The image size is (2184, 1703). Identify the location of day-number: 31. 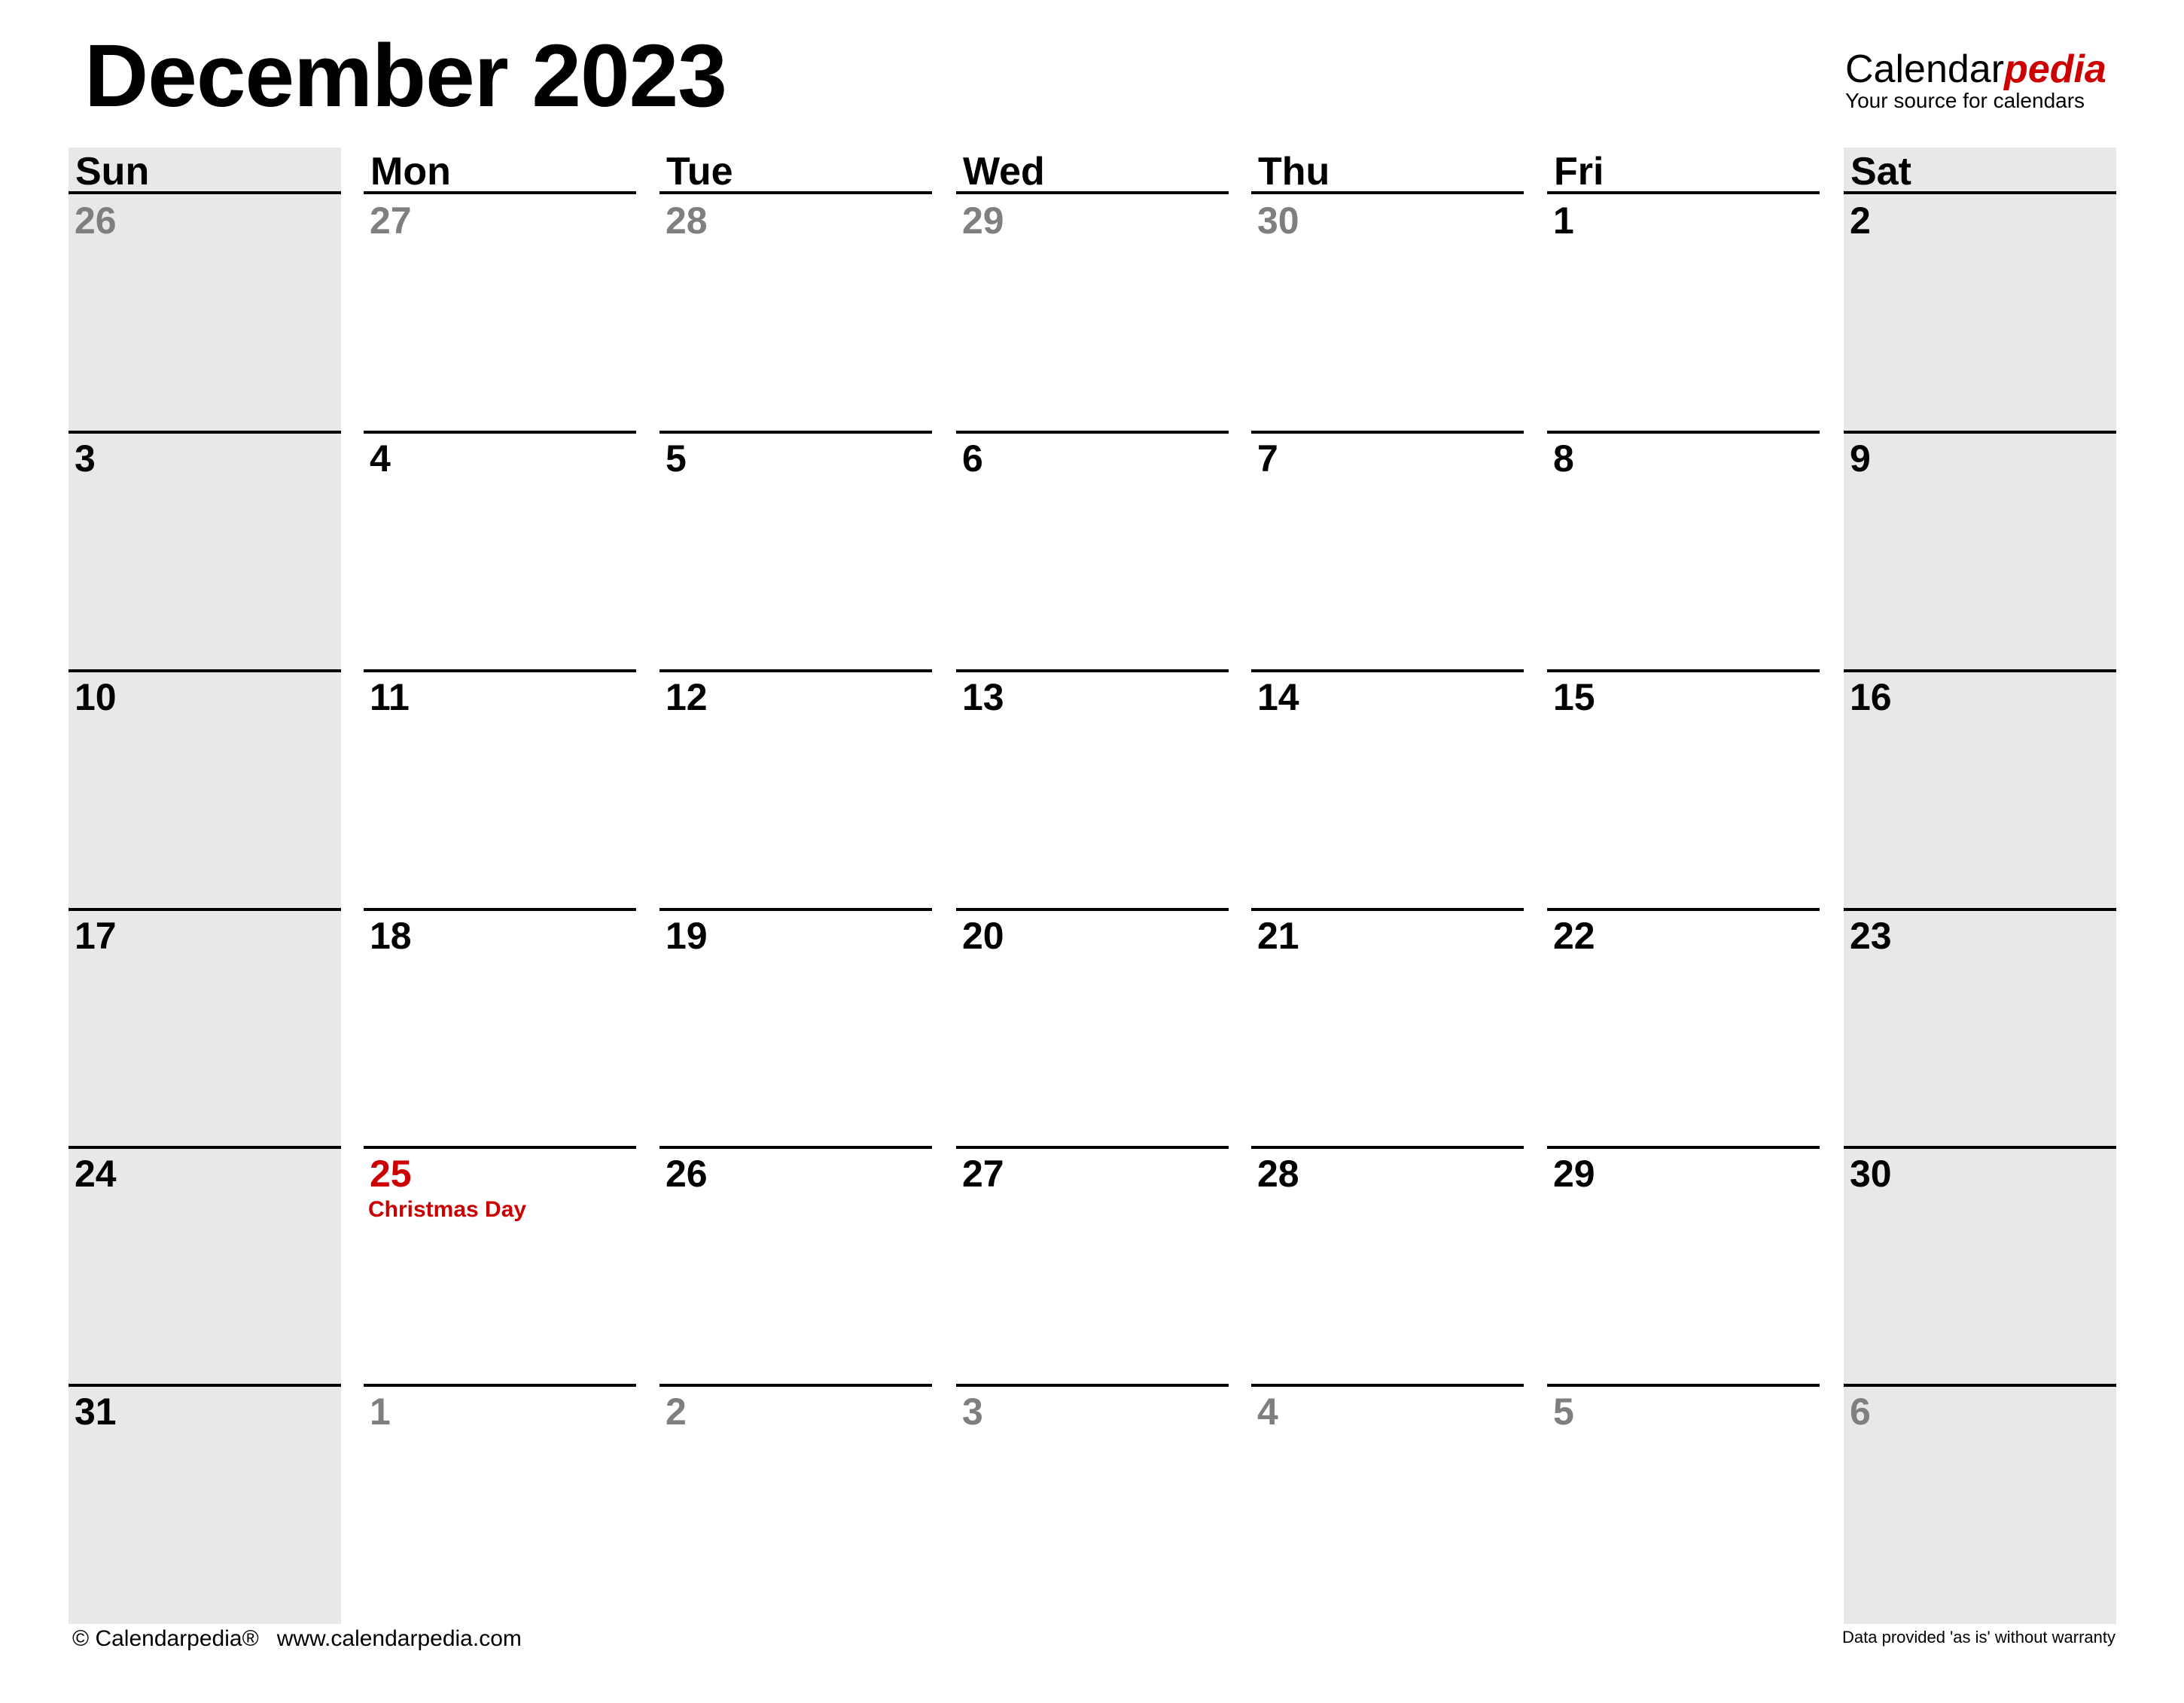
(96, 1412).